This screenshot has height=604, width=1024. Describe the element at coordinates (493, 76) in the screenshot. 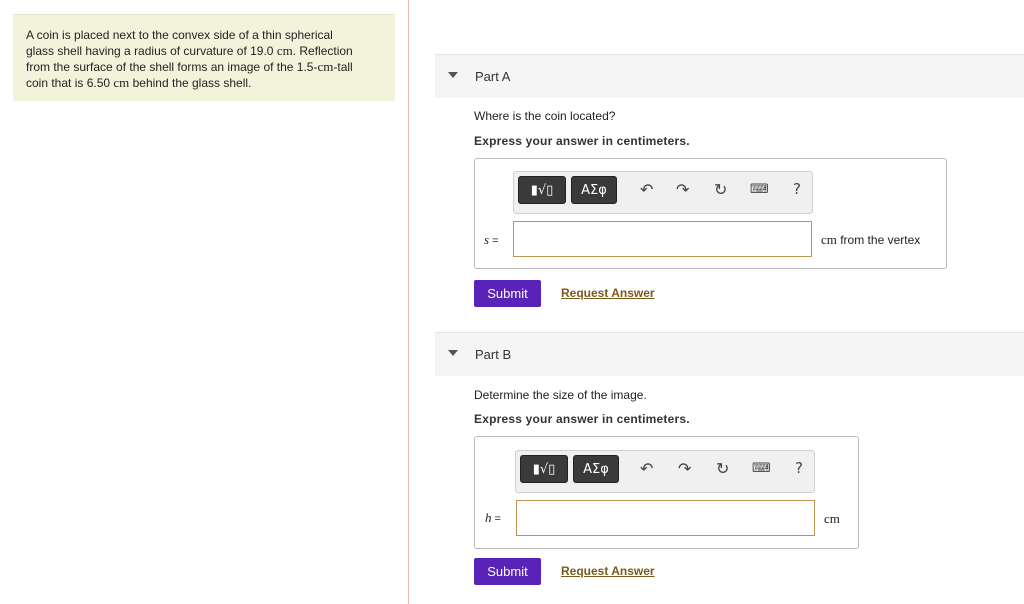

I see `part-a-title: Part A` at that location.